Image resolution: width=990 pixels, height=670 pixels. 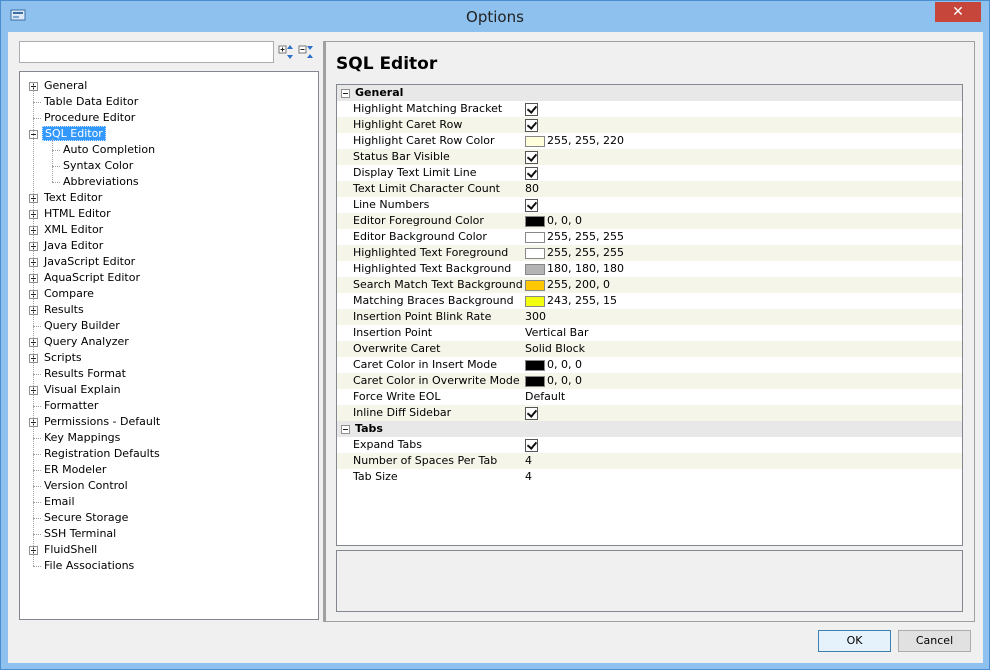 I want to click on property-row: Display Text Limit Line, so click(x=649, y=173).